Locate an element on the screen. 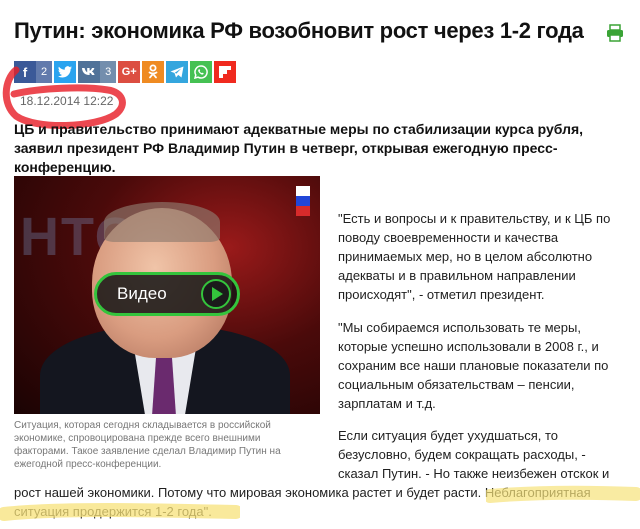 This screenshot has height=529, width=640. odnoklassniki-share-button is located at coordinates (153, 72).